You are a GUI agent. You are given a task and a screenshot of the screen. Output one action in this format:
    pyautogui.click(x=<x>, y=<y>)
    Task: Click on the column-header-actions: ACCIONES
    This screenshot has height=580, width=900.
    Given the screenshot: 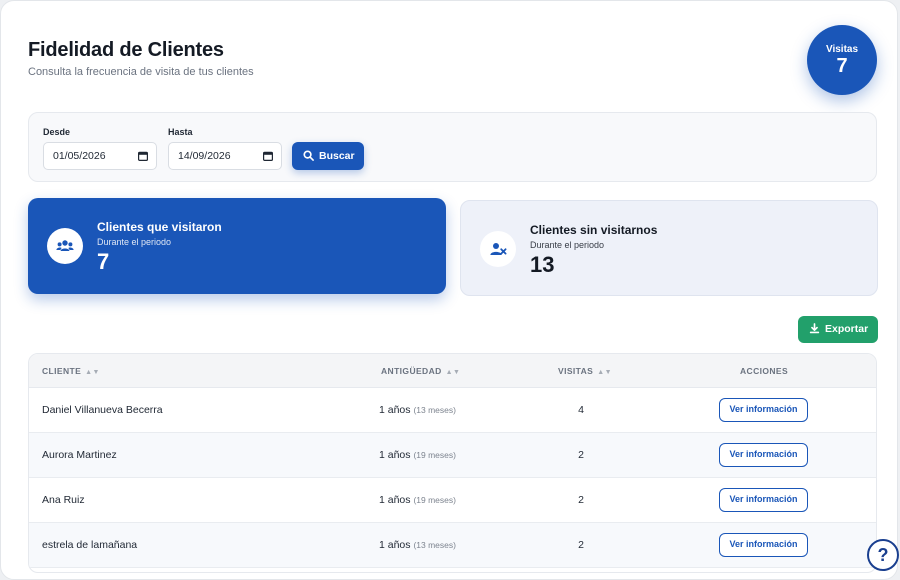 What is the action you would take?
    pyautogui.click(x=764, y=371)
    